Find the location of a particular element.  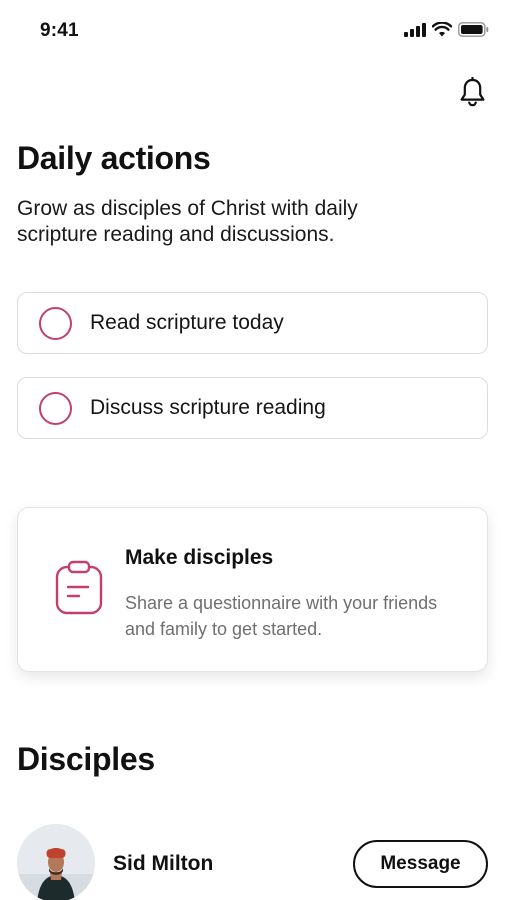

message-button: Message is located at coordinates (420, 864).